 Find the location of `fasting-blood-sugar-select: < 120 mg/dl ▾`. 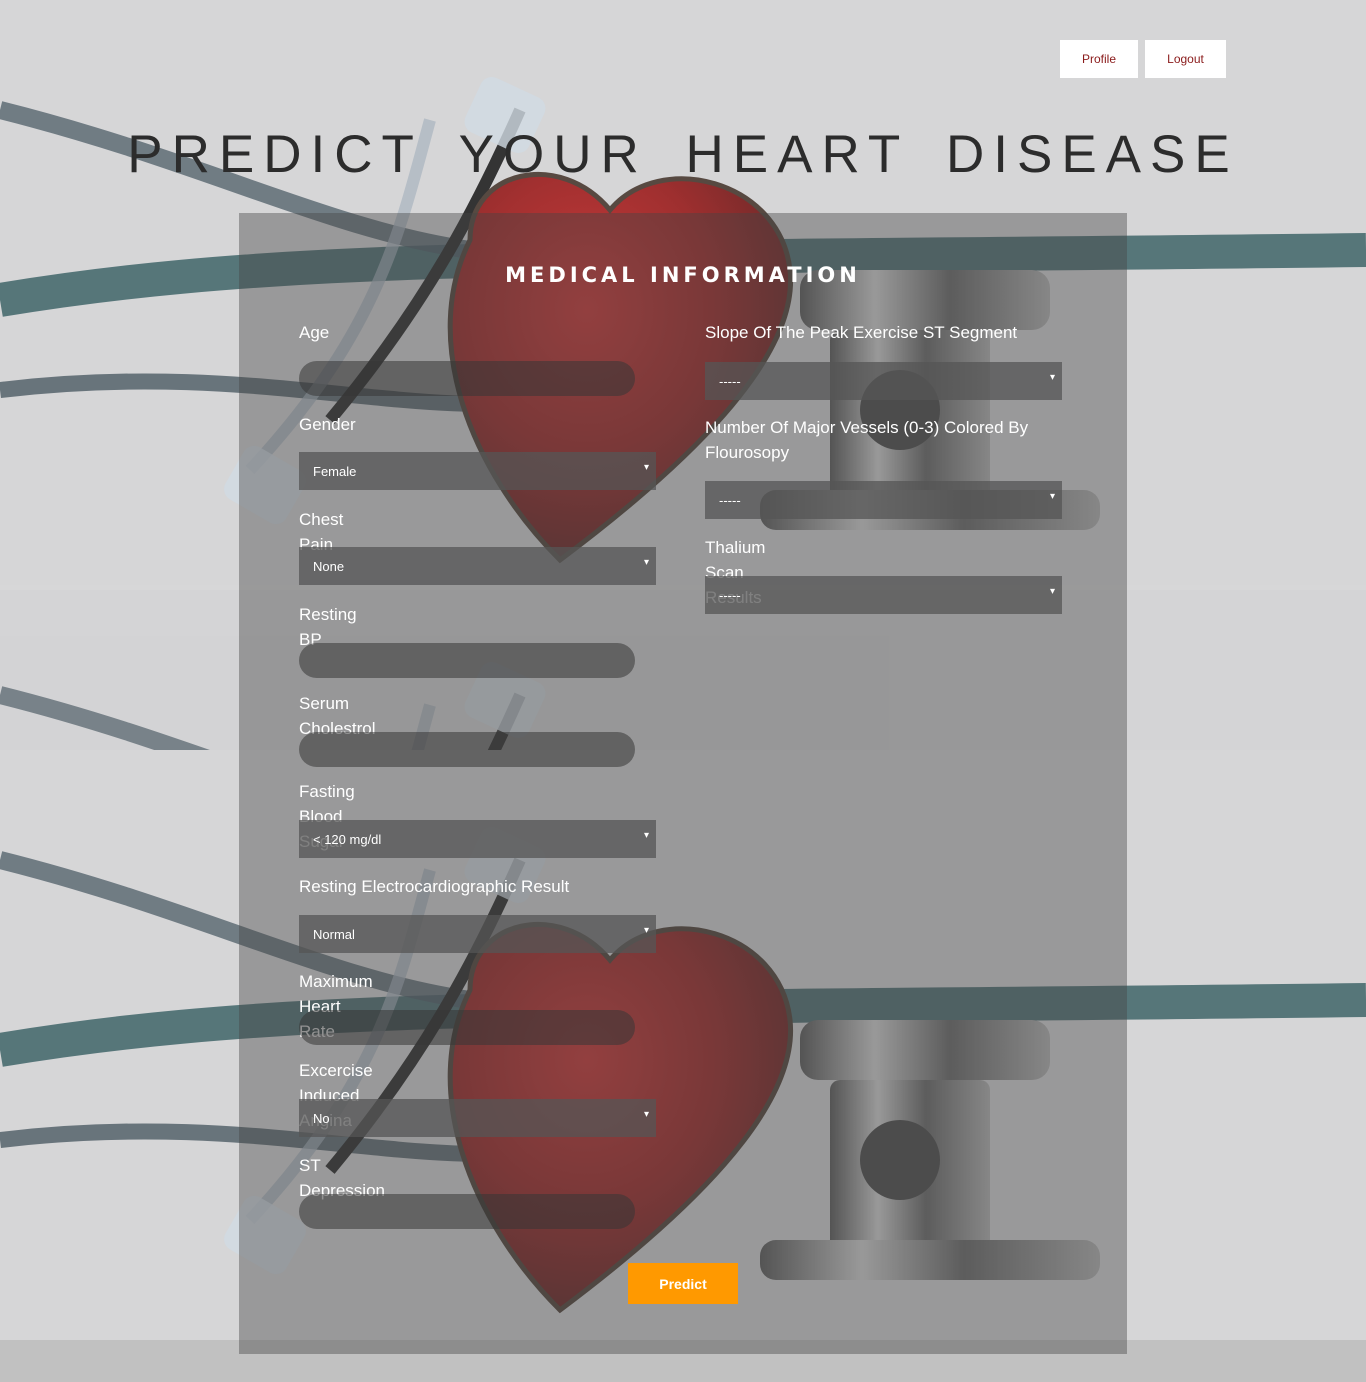

fasting-blood-sugar-select: < 120 mg/dl ▾ is located at coordinates (477, 839).